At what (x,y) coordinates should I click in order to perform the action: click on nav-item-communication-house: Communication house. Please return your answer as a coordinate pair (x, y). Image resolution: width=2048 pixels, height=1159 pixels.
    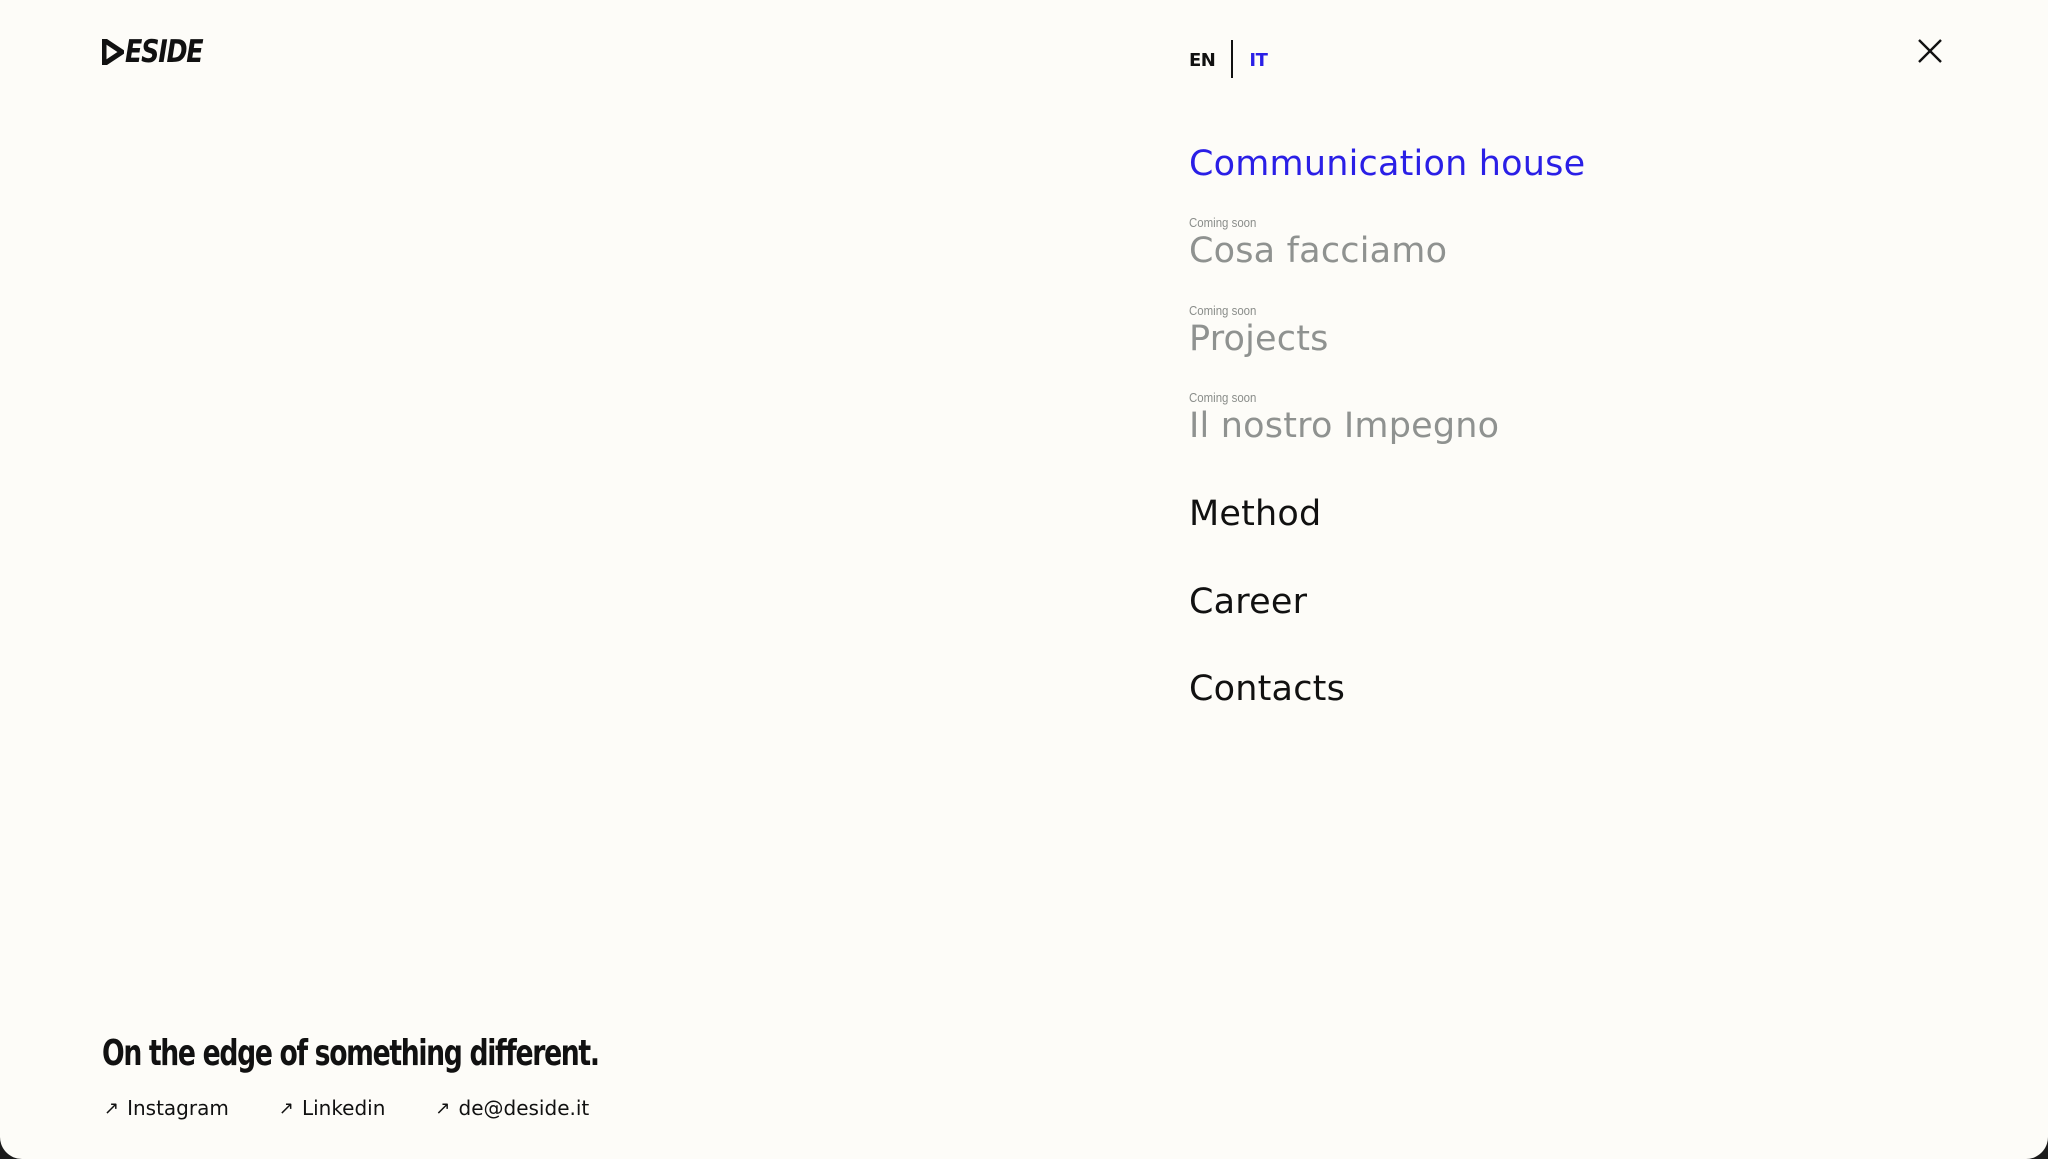
    Looking at the image, I should click on (1387, 164).